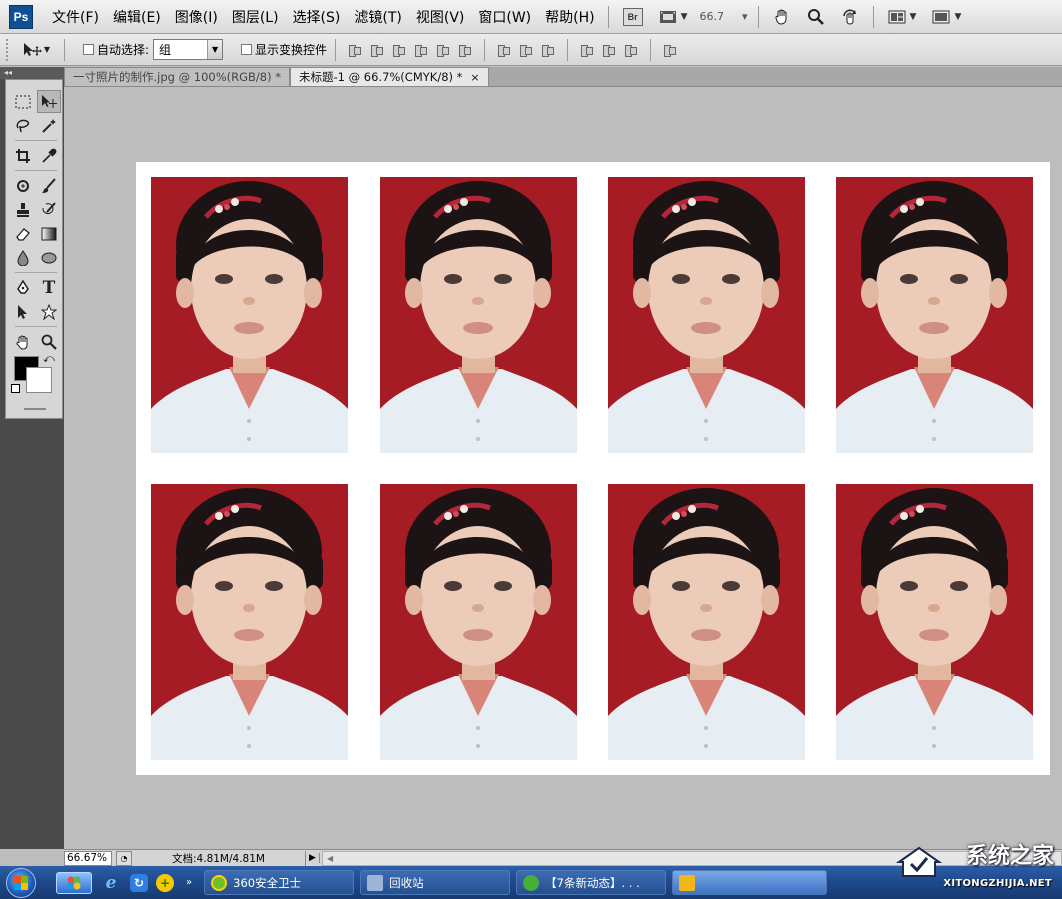 The image size is (1062, 899). Describe the element at coordinates (504, 17) in the screenshot. I see `menu-window: 窗口(W)` at that location.